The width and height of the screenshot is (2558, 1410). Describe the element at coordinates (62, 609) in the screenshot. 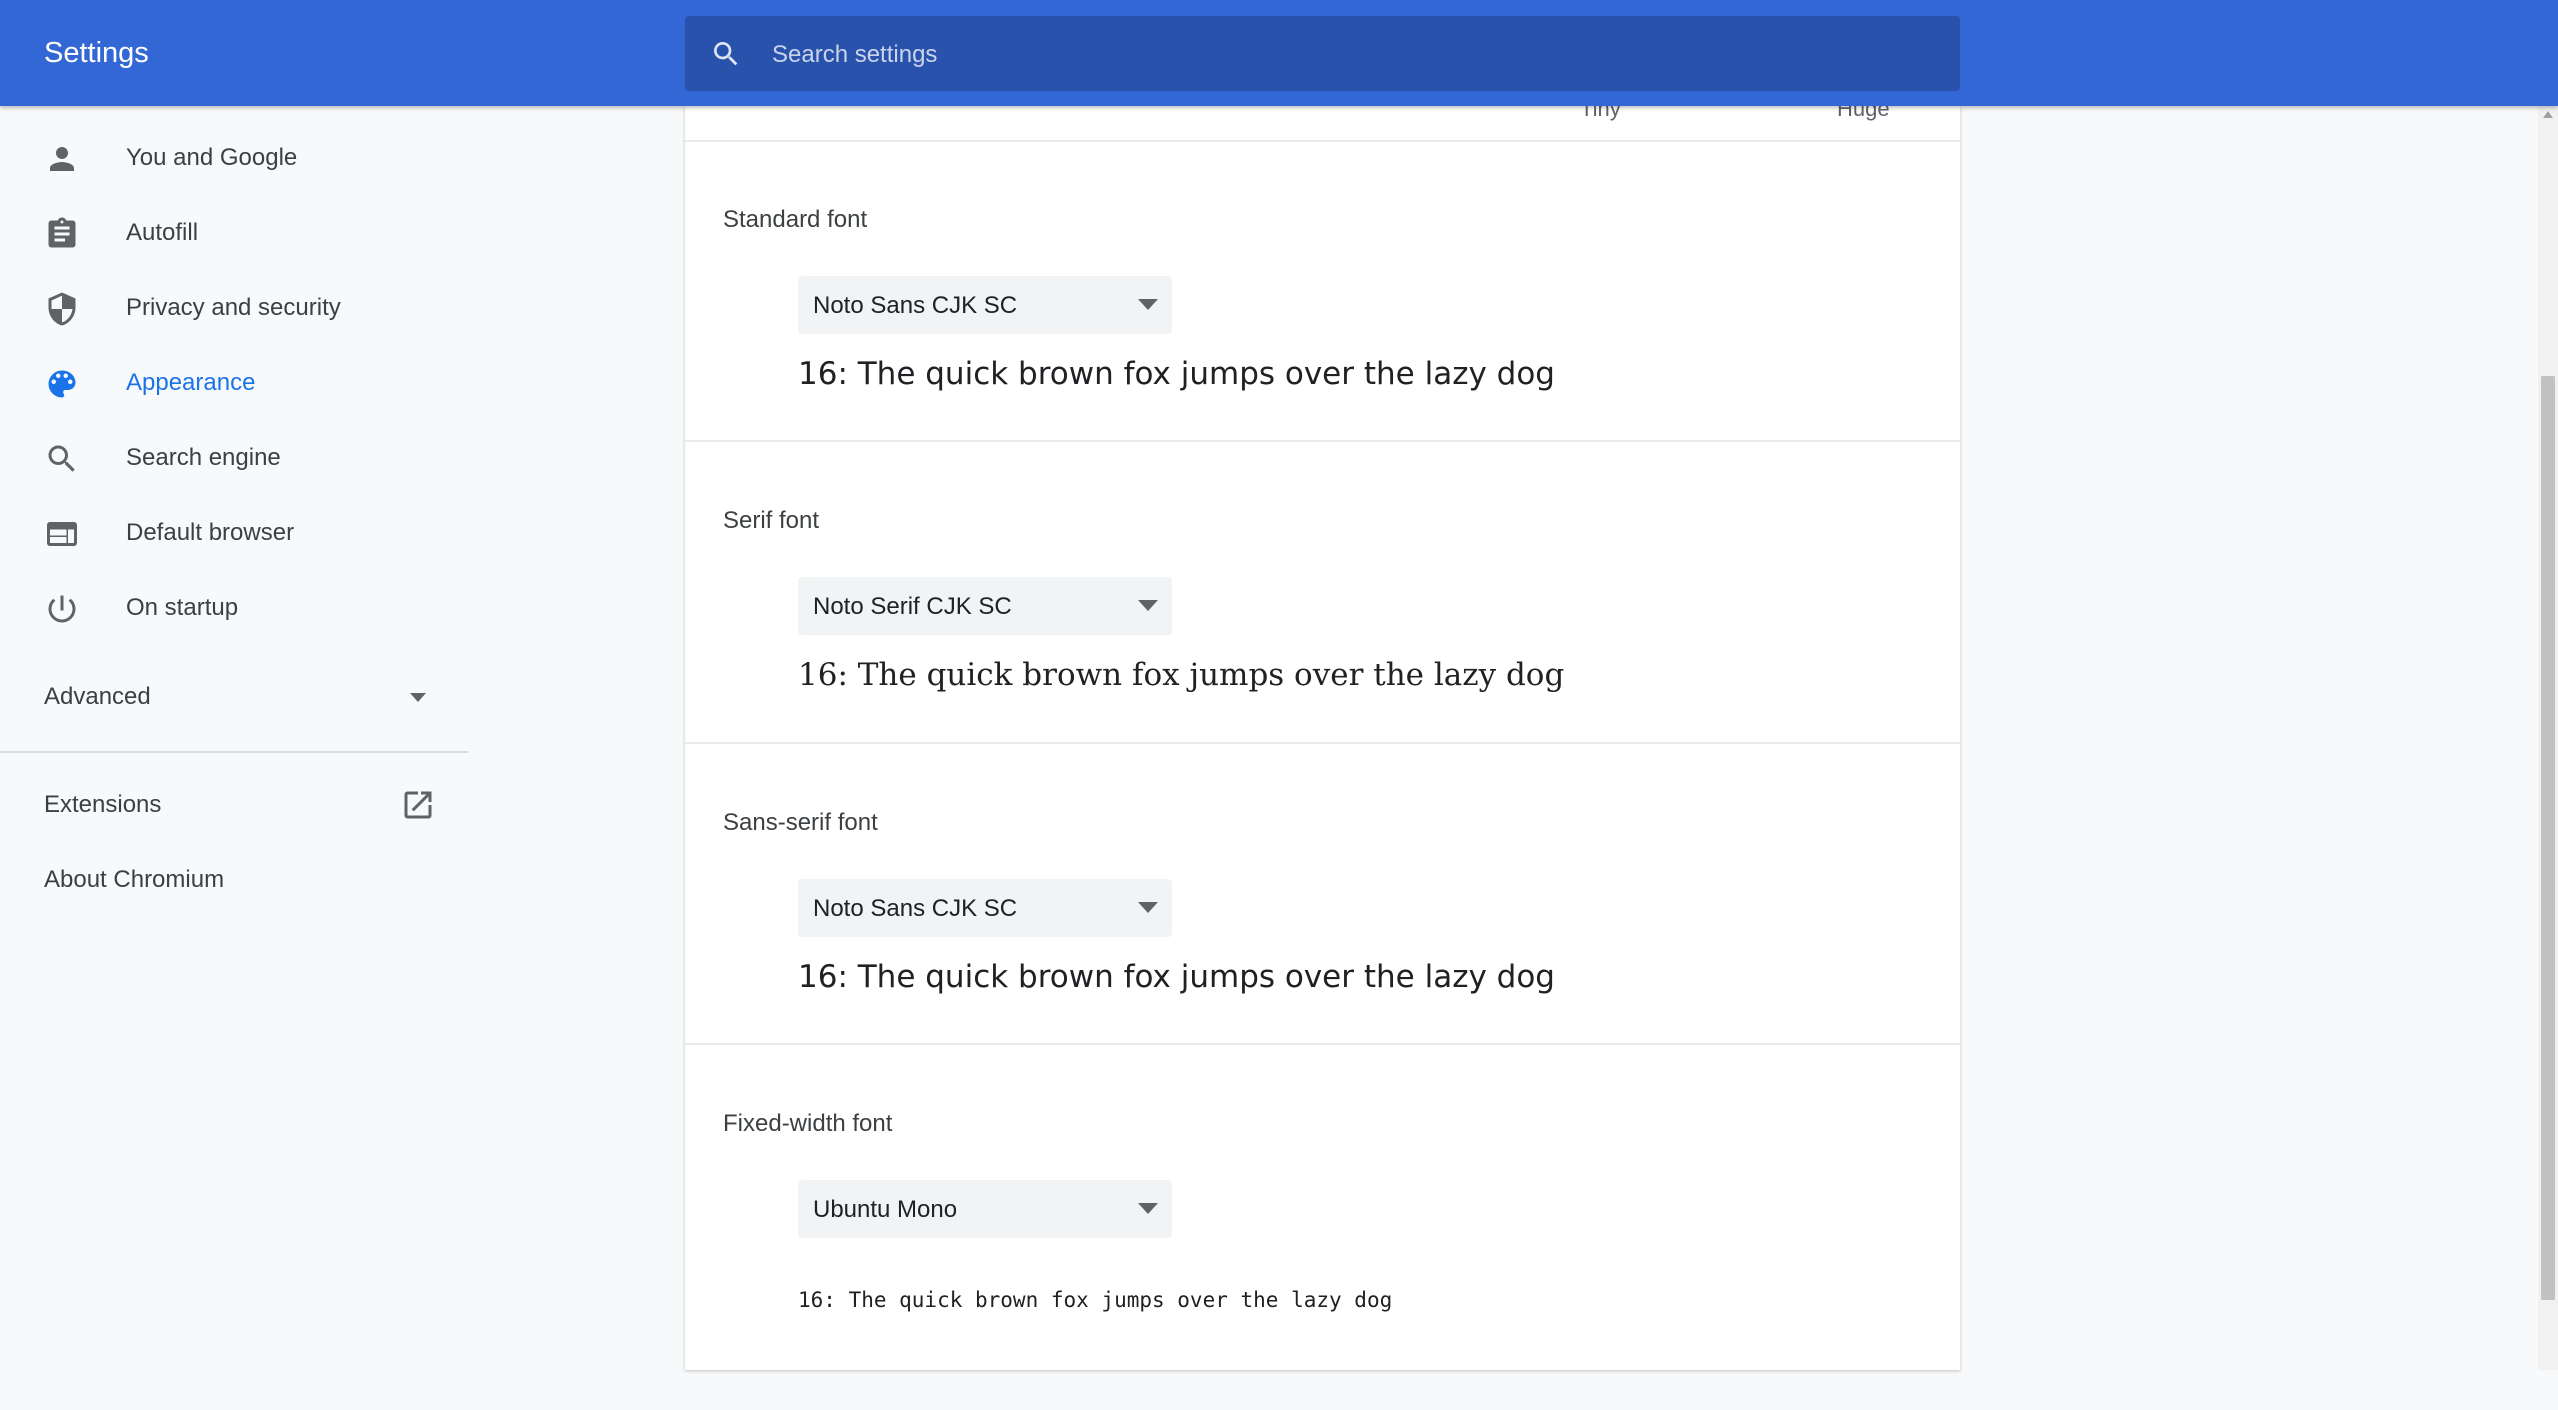

I see `power-icon` at that location.